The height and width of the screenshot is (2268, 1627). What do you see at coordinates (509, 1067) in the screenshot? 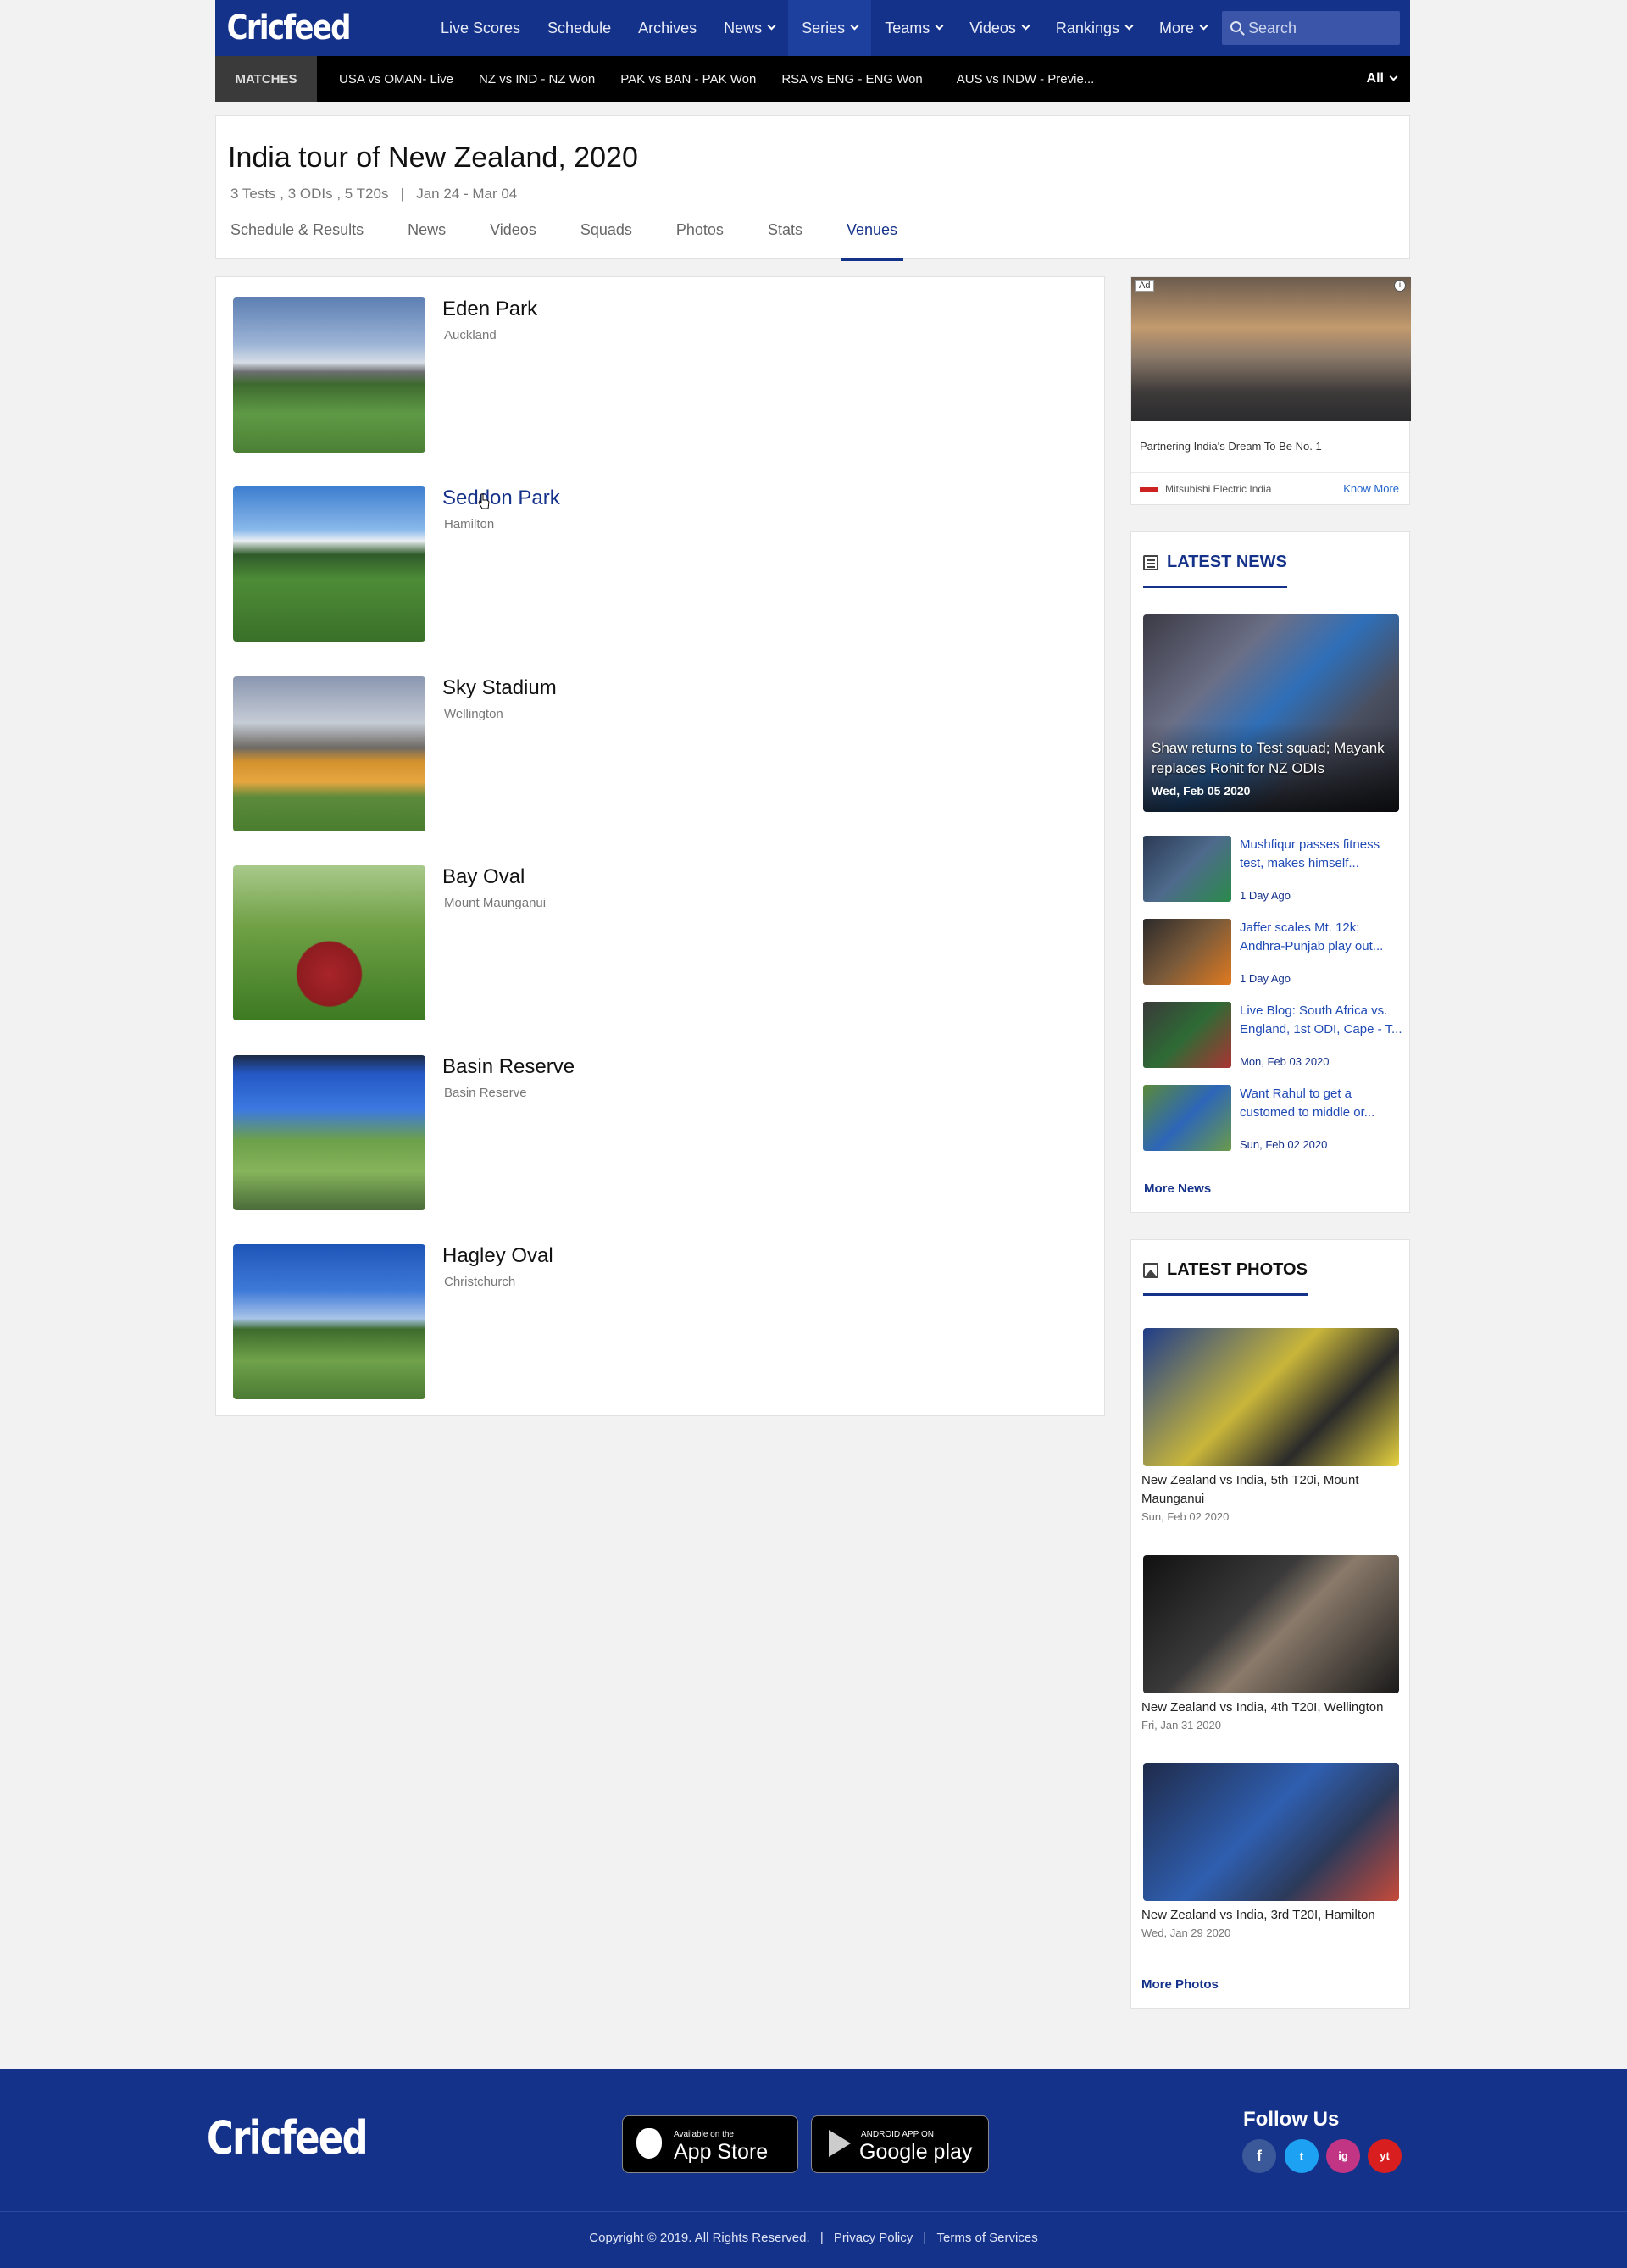
I see `venue-name: Basin Reserve` at bounding box center [509, 1067].